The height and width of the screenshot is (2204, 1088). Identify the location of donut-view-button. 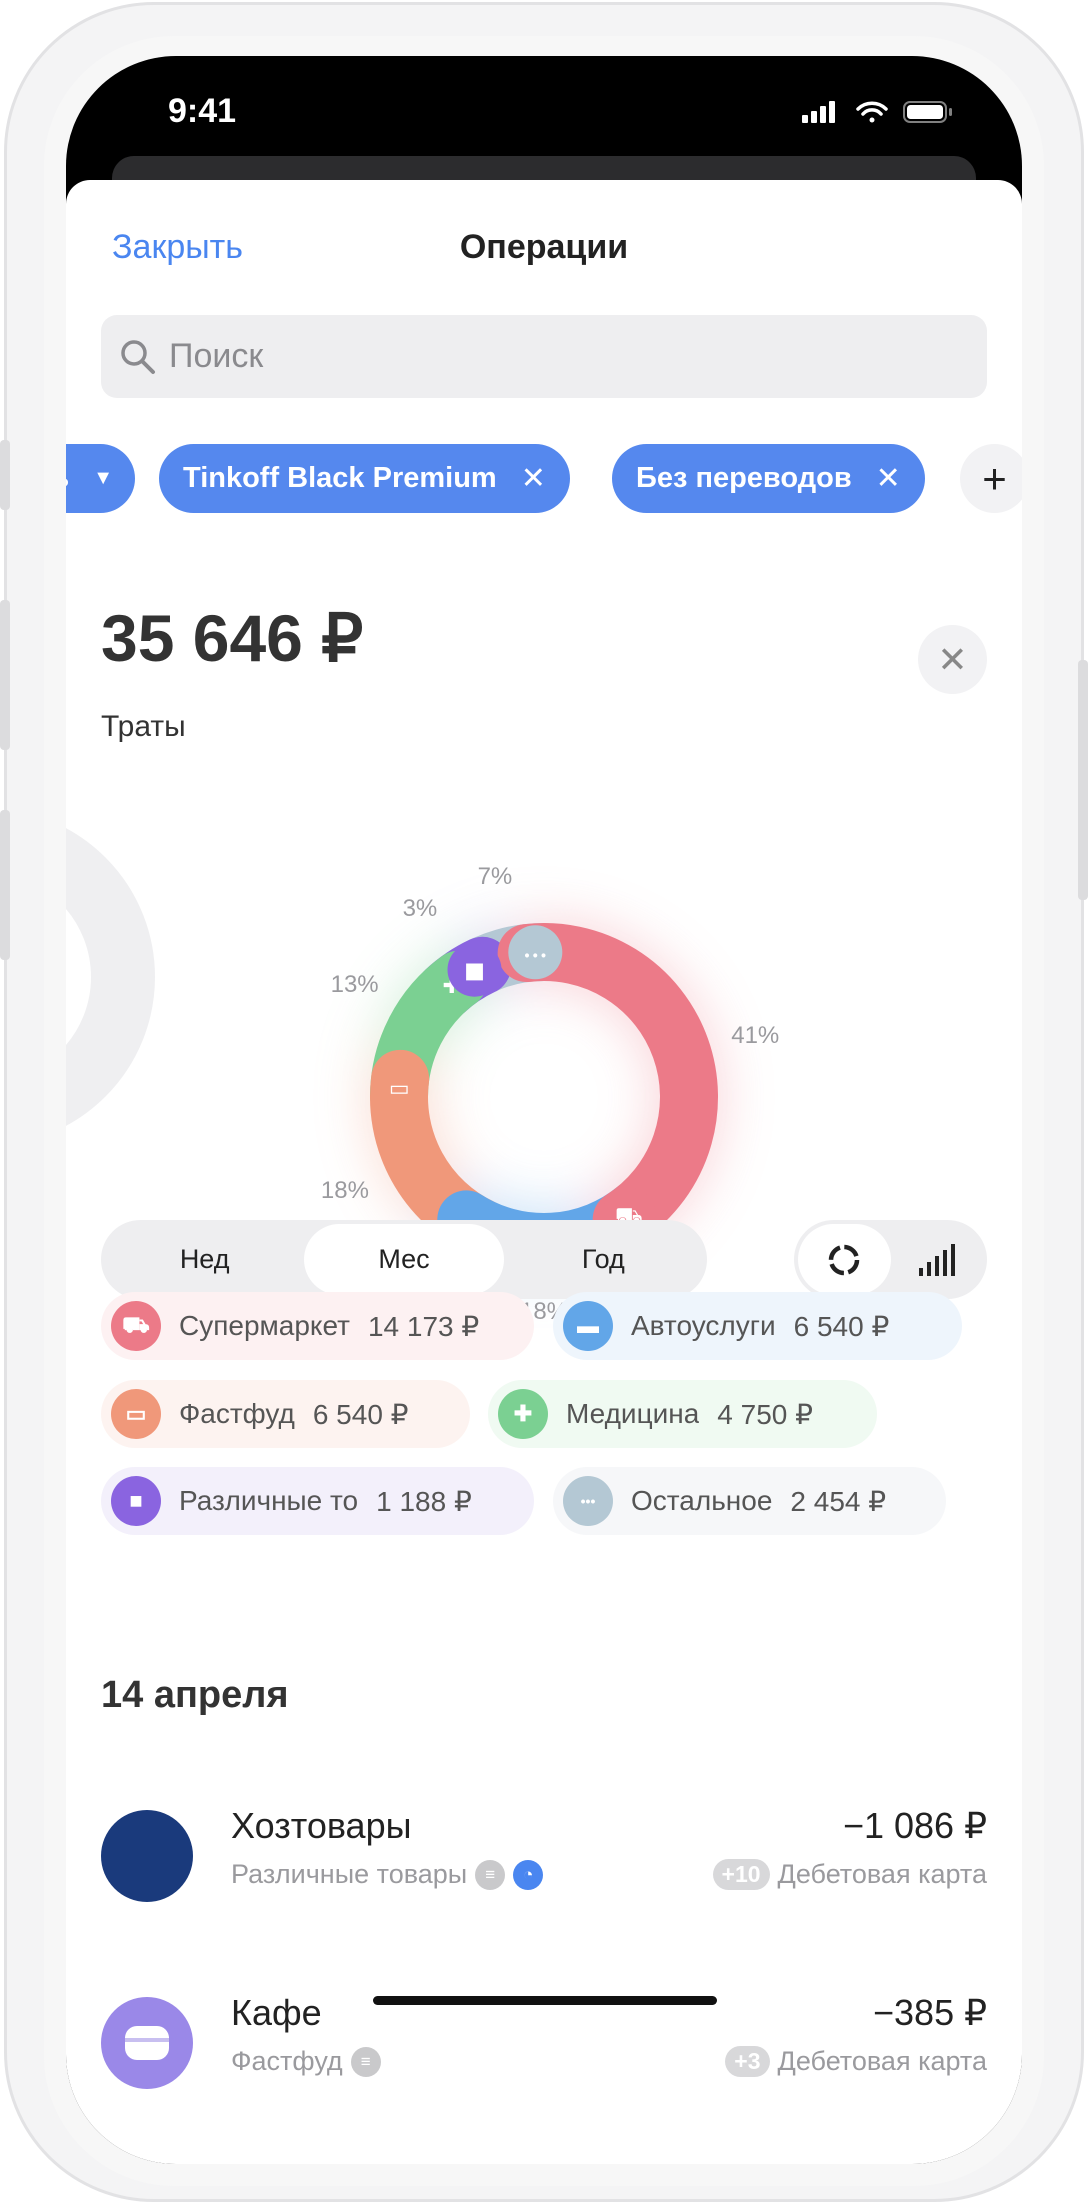
(844, 1259).